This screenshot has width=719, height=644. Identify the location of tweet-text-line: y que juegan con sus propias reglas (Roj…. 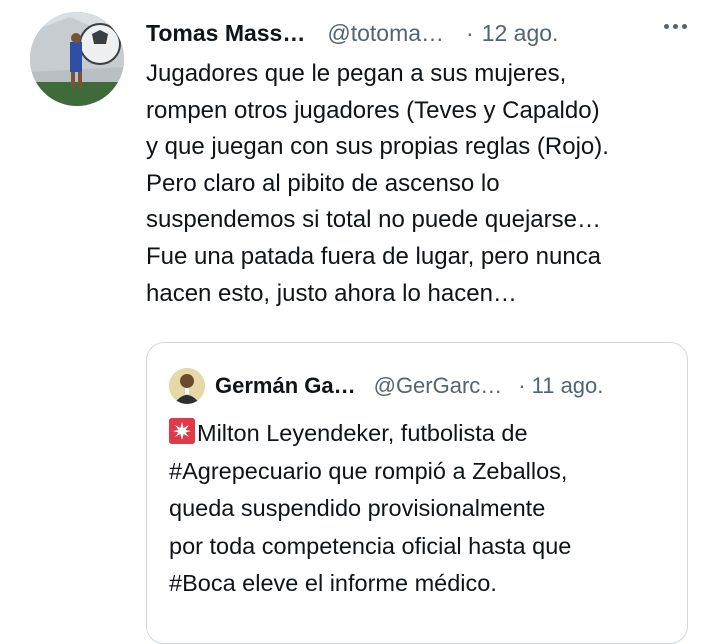
(377, 147).